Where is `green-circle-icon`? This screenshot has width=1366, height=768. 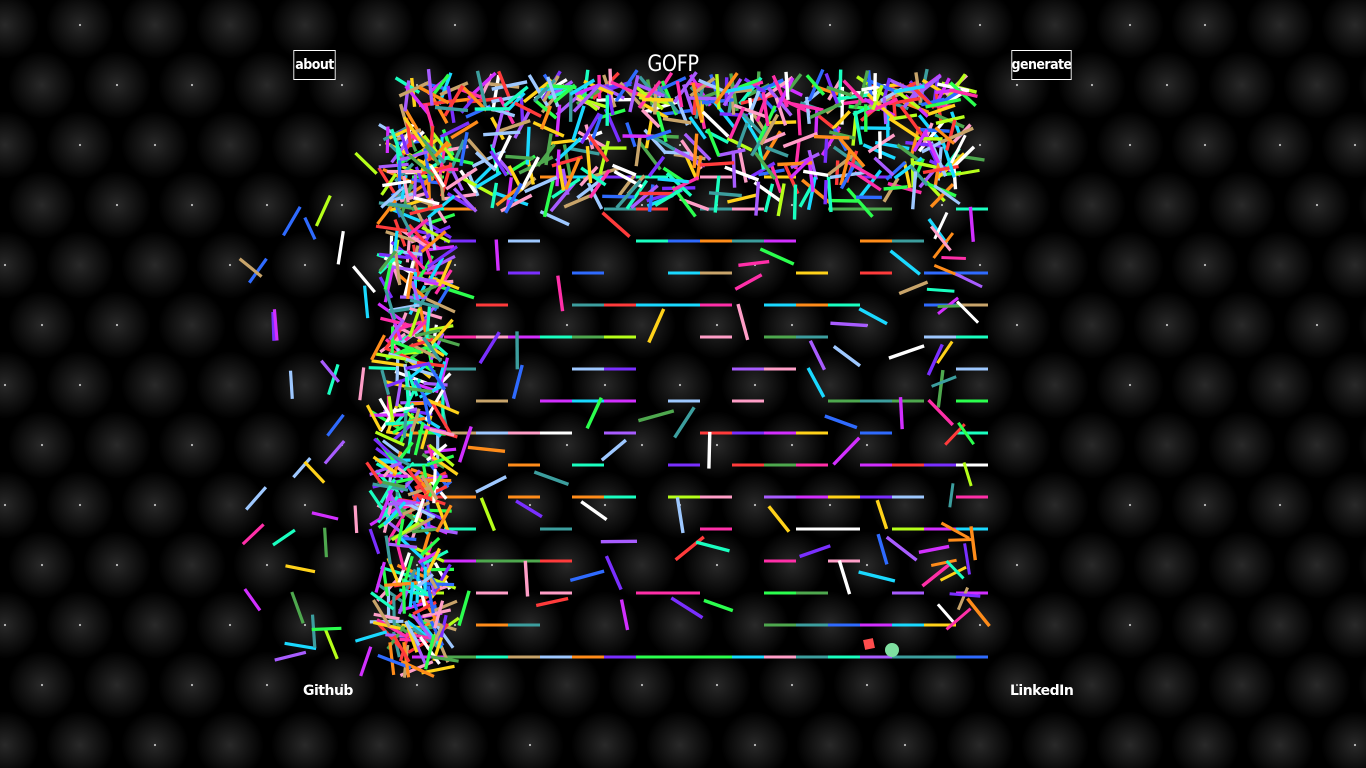
green-circle-icon is located at coordinates (892, 650).